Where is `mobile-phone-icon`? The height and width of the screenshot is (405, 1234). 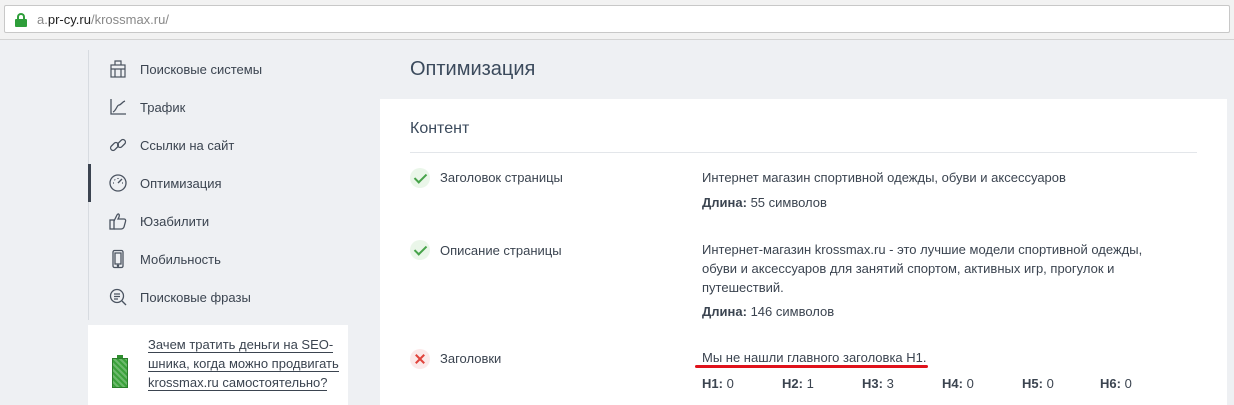
mobile-phone-icon is located at coordinates (118, 259).